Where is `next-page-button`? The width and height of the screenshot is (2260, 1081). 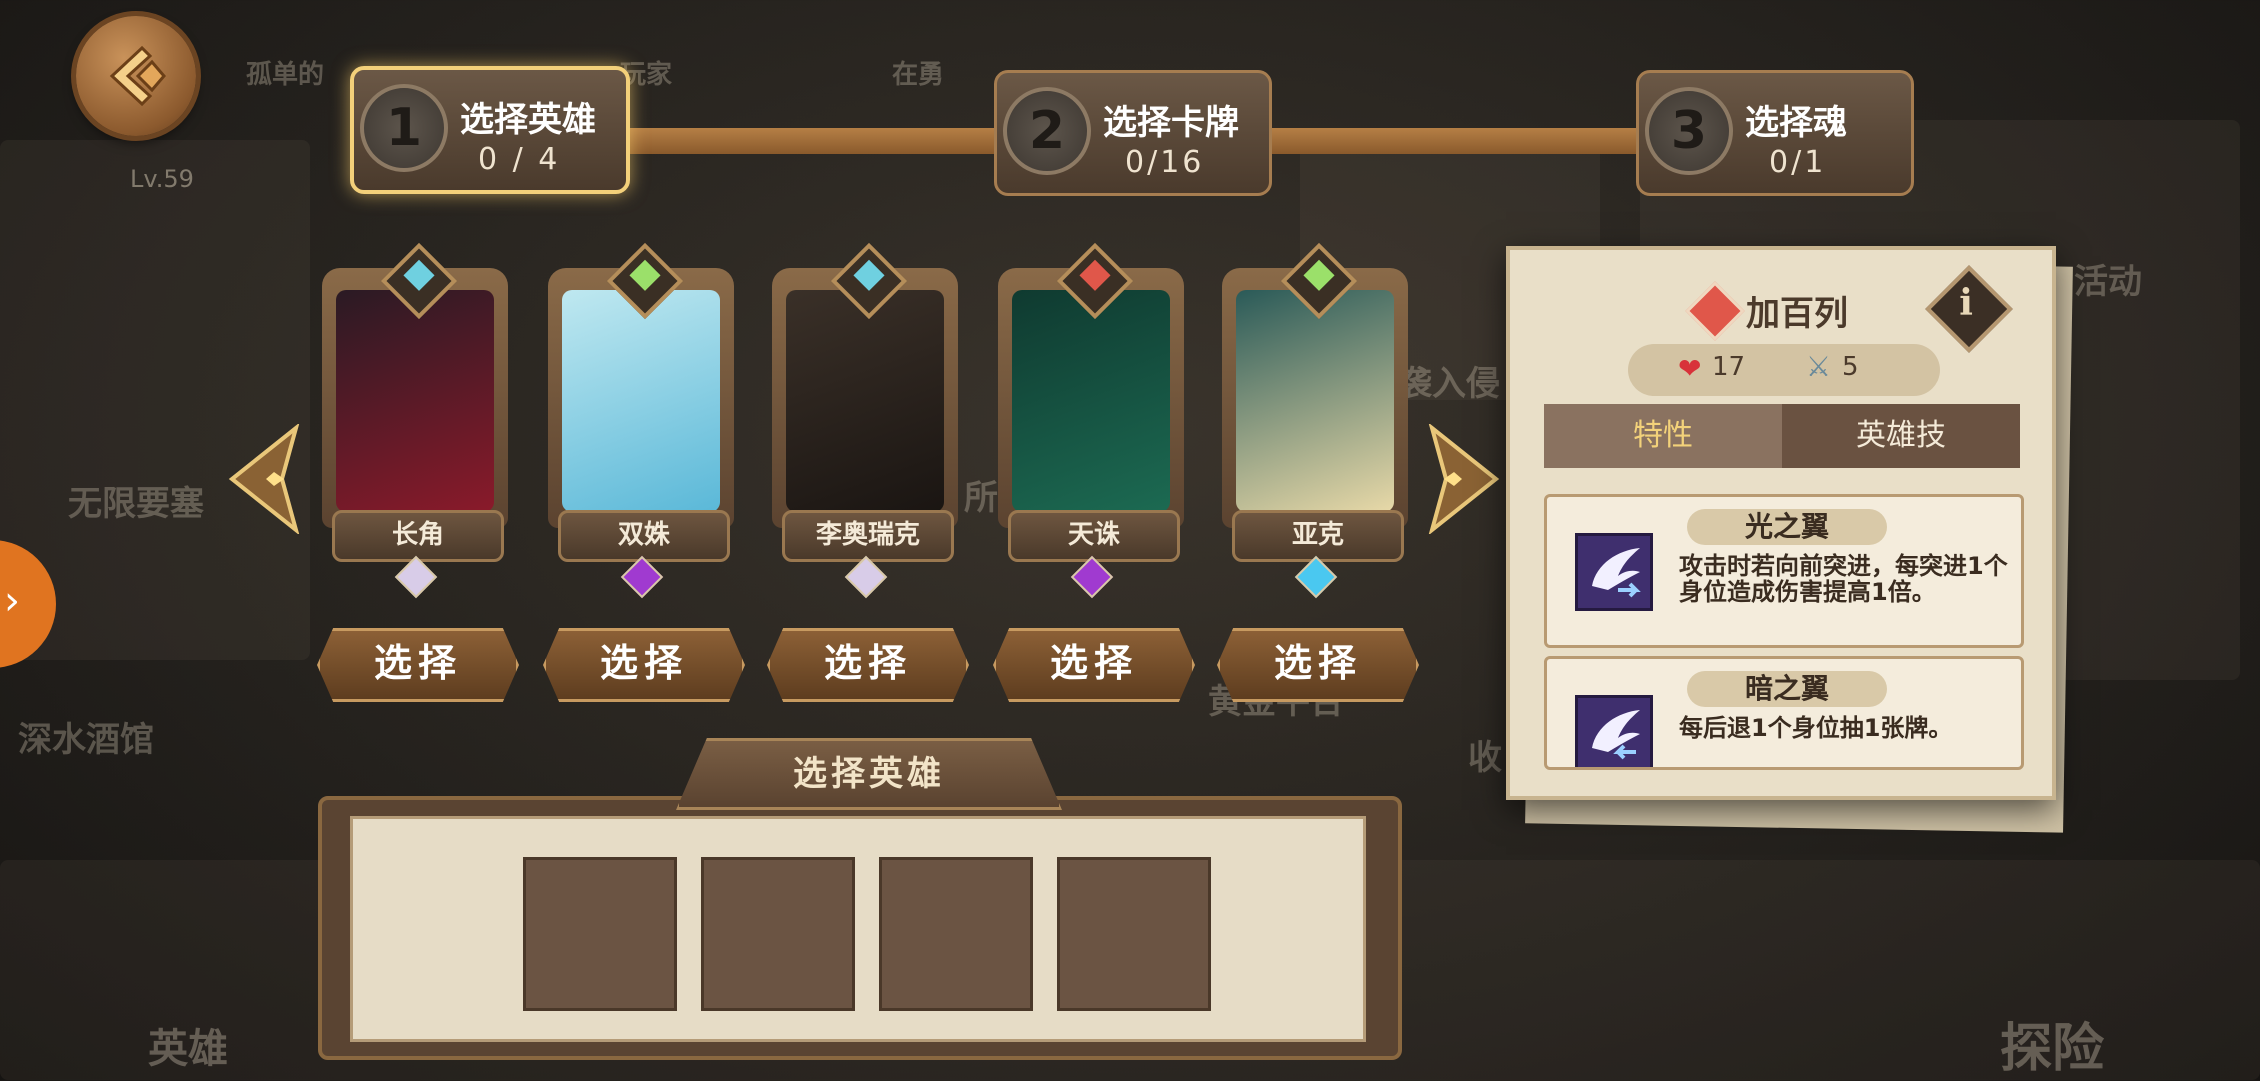 next-page-button is located at coordinates (1465, 479).